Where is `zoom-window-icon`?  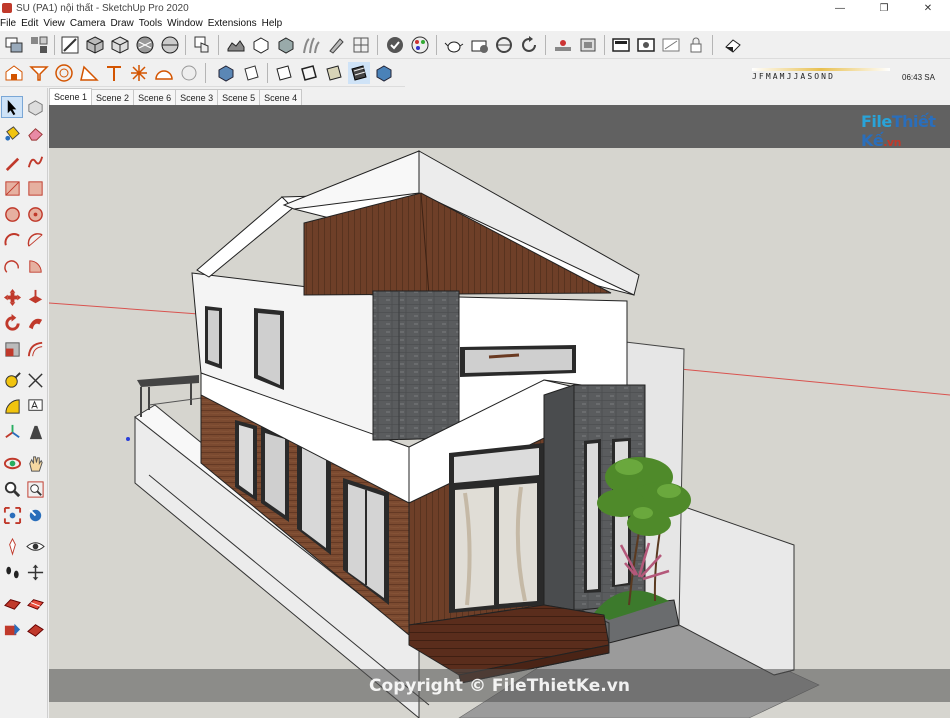
zoom-window-icon is located at coordinates (35, 489).